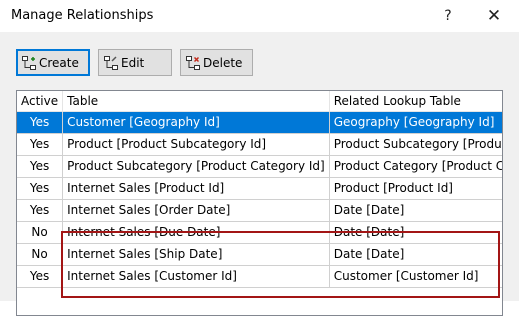  What do you see at coordinates (415, 188) in the screenshot?
I see `lookup-cell: Product [Product Id]` at bounding box center [415, 188].